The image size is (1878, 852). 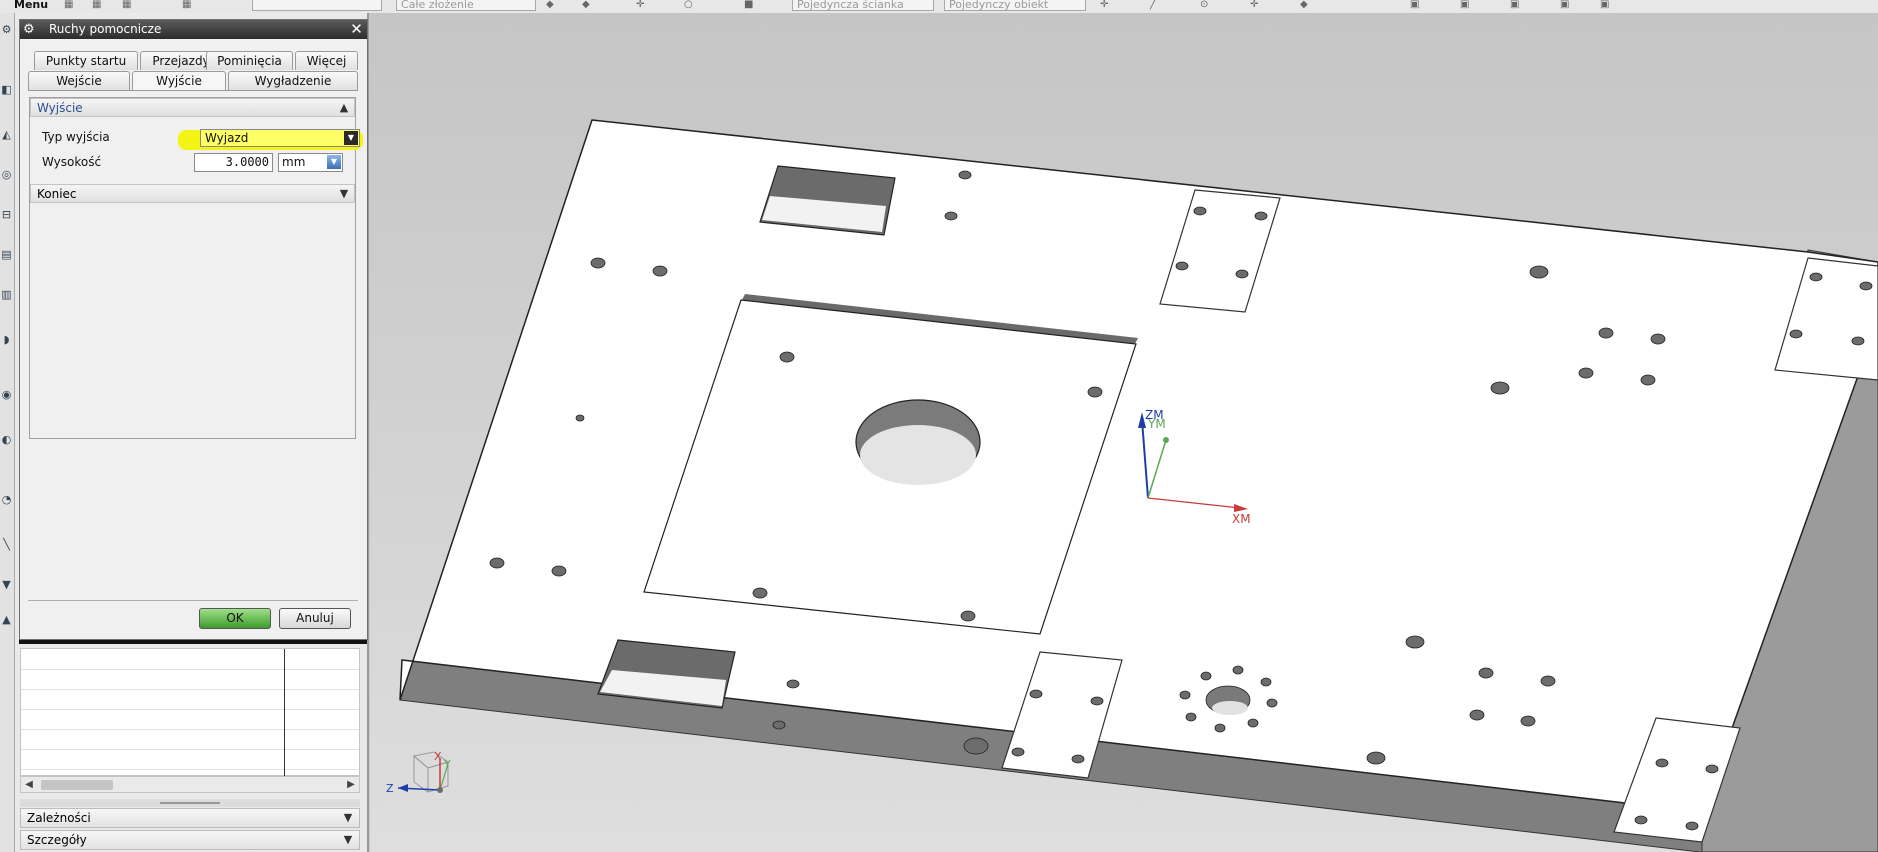 I want to click on filter-face-combo: Pojedyncza ścianka, so click(x=863, y=5).